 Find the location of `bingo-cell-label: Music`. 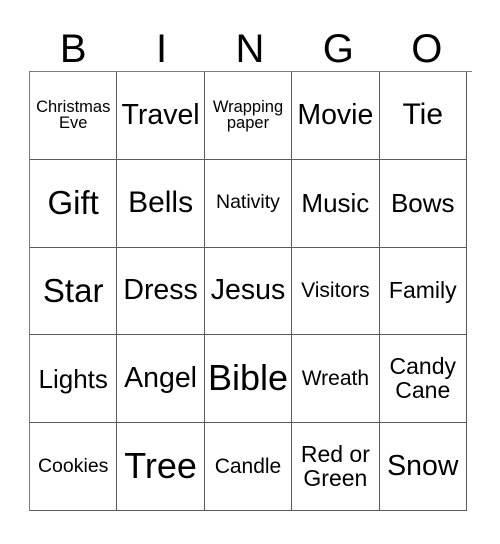

bingo-cell-label: Music is located at coordinates (335, 202).